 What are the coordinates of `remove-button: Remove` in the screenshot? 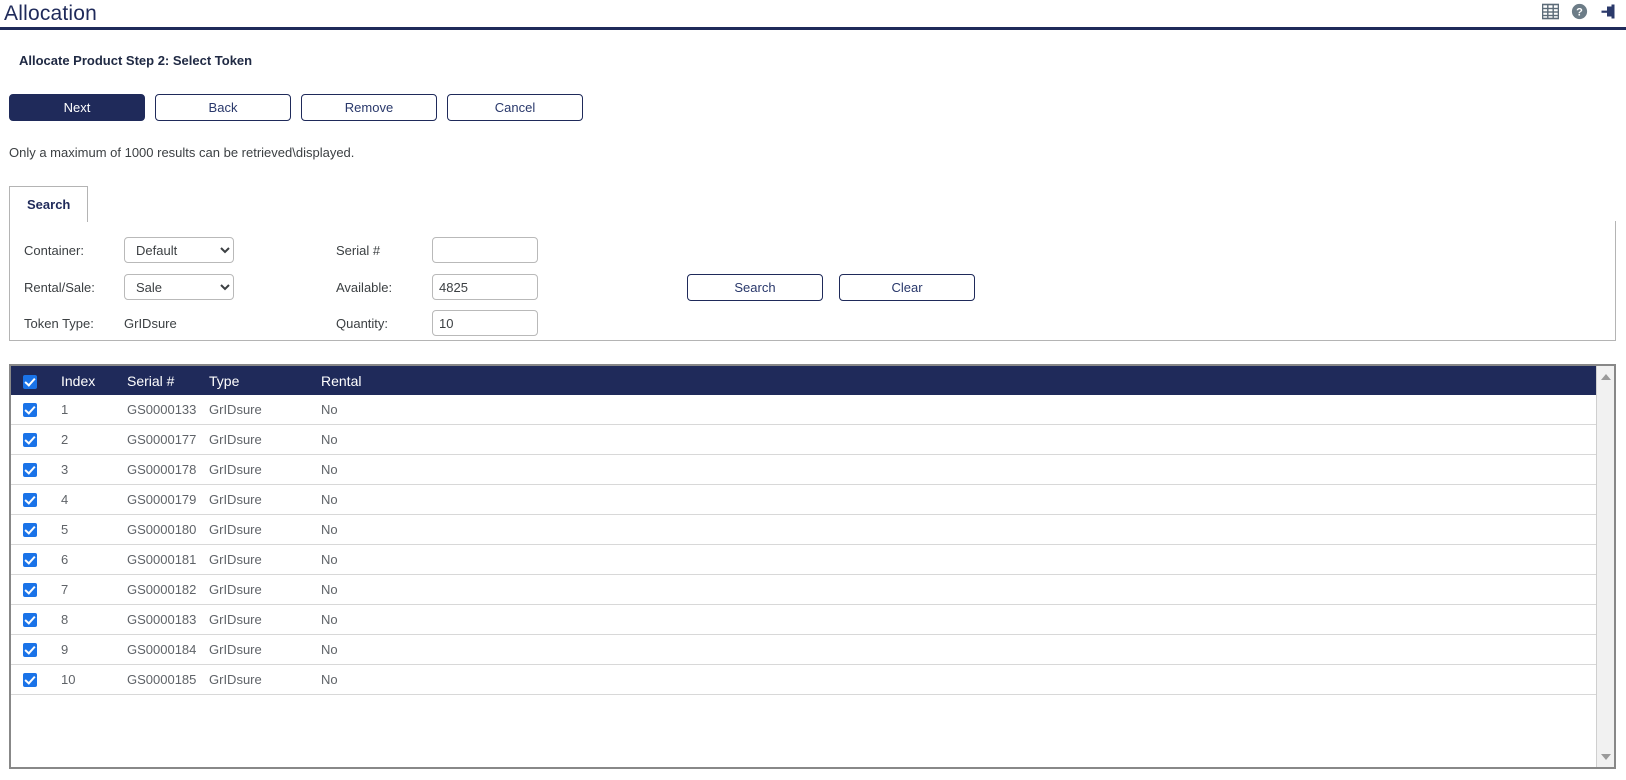 It's located at (369, 107).